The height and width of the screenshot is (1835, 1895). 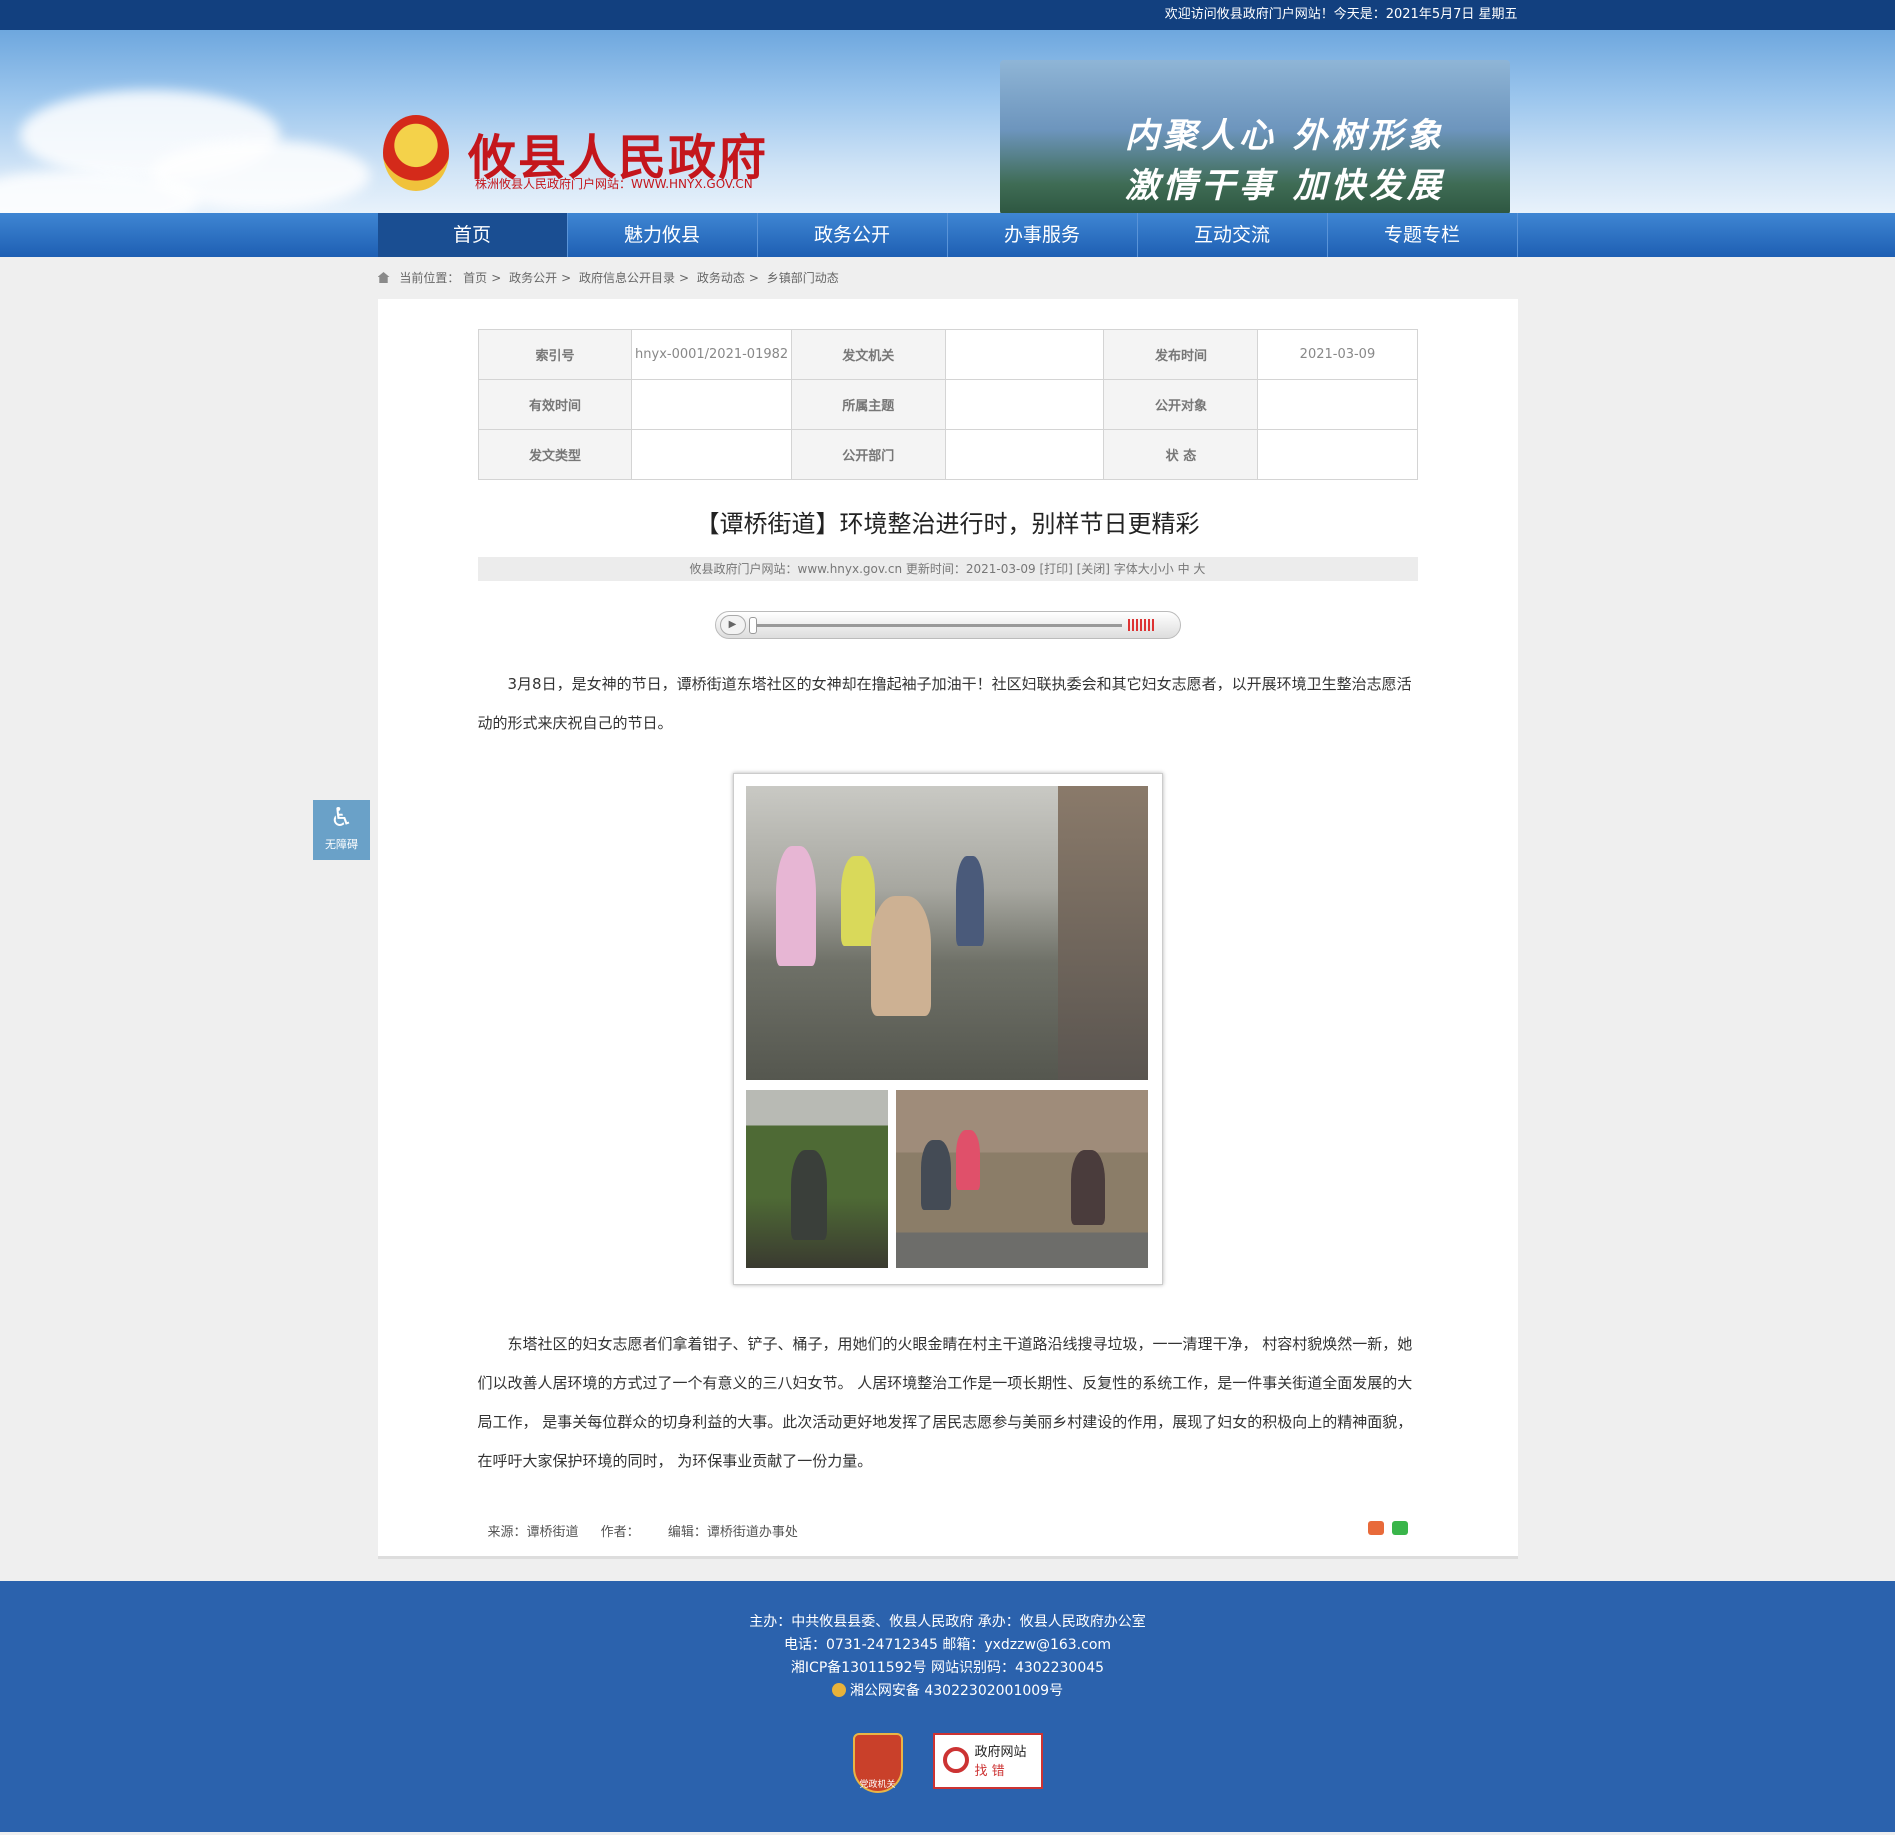 What do you see at coordinates (475, 278) in the screenshot?
I see `breadcrumb-item: 首页` at bounding box center [475, 278].